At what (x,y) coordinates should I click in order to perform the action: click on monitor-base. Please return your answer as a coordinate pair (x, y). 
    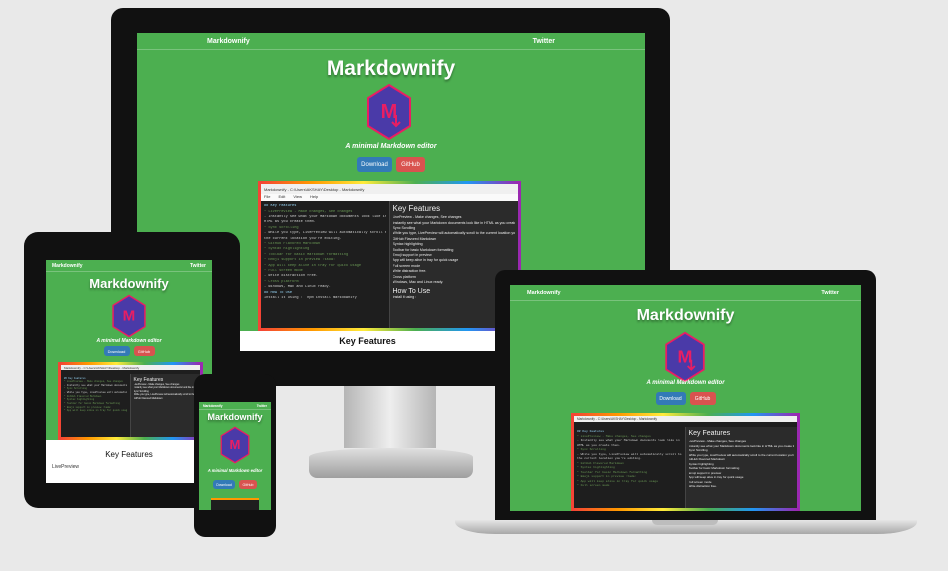
    Looking at the image, I should click on (391, 463).